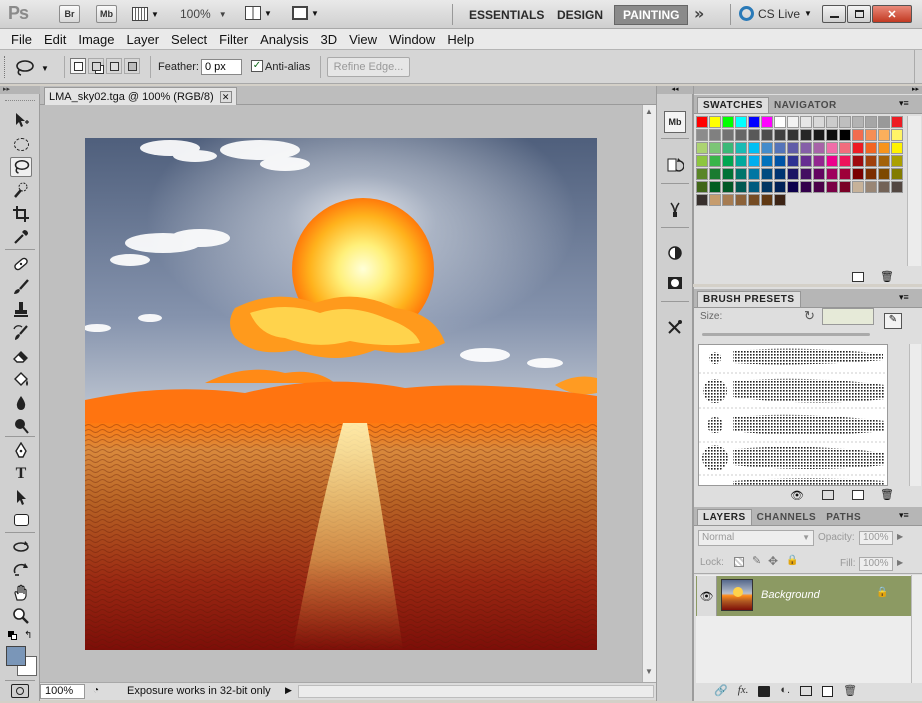 The width and height of the screenshot is (922, 703). Describe the element at coordinates (21, 474) in the screenshot. I see `type-tool-icon: T` at that location.